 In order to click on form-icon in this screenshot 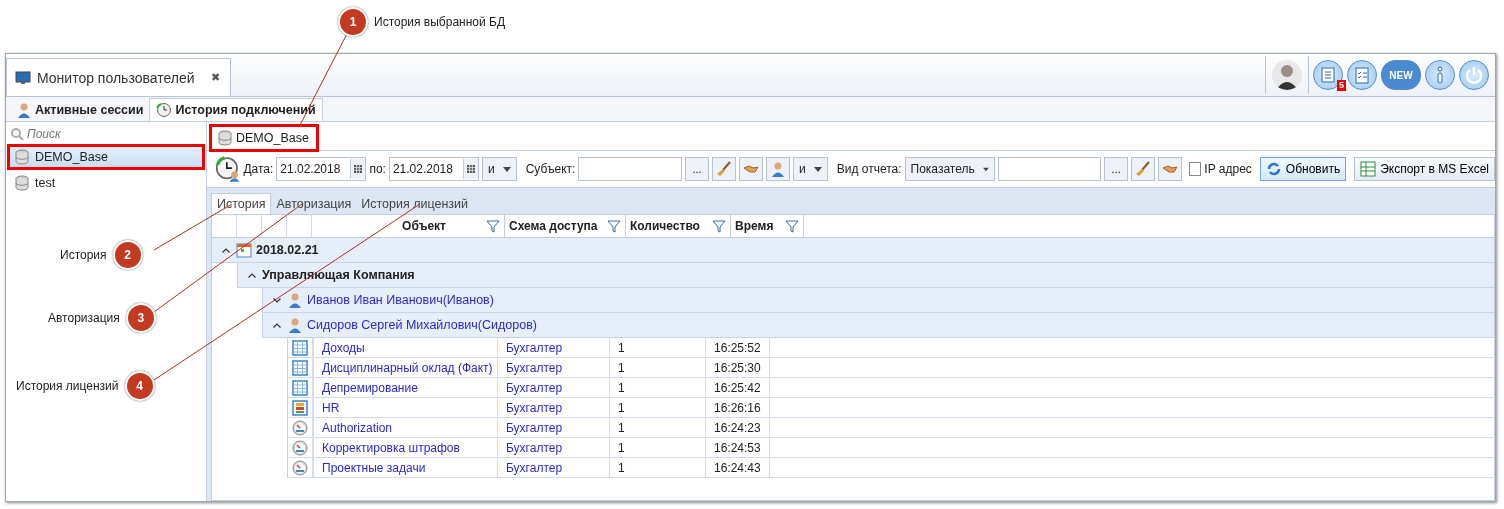, I will do `click(300, 407)`.